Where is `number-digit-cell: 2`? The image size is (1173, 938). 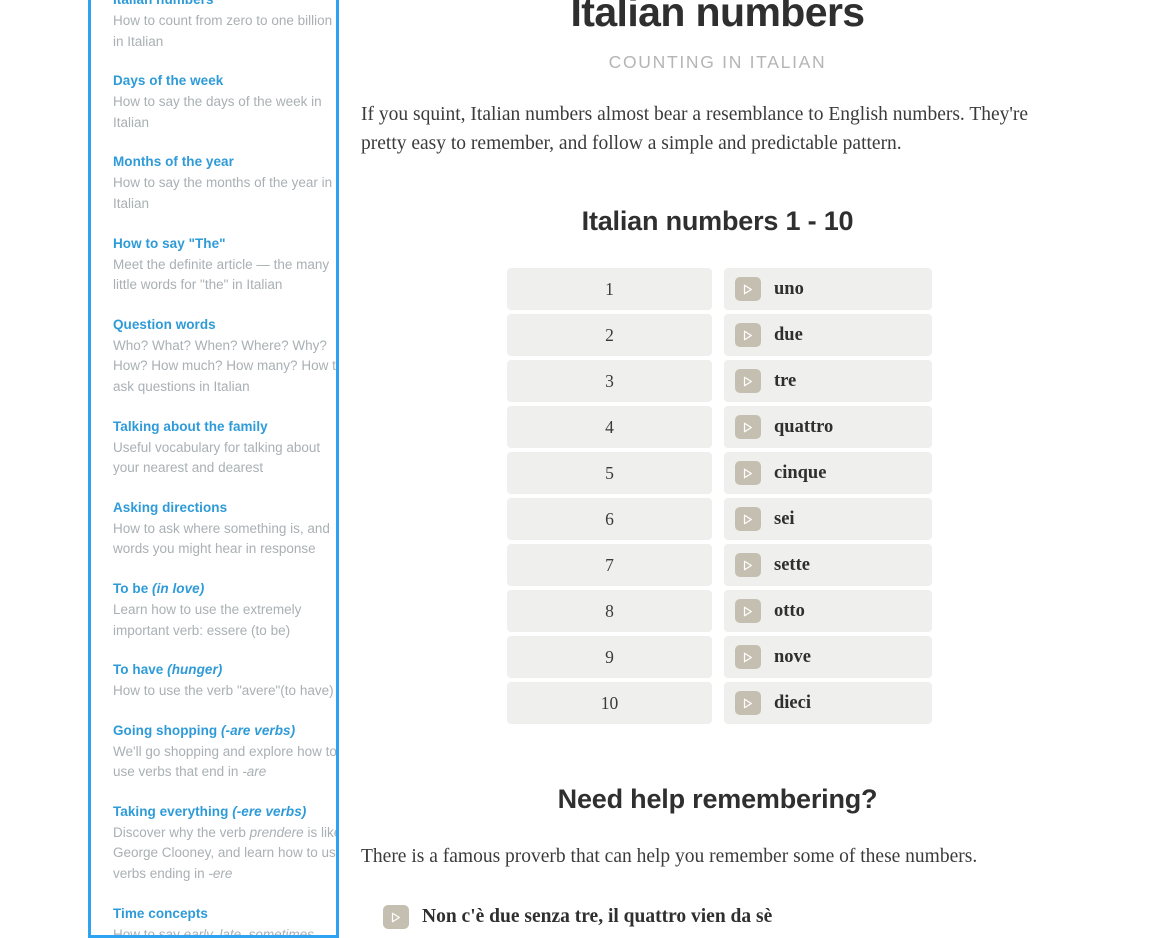
number-digit-cell: 2 is located at coordinates (609, 335).